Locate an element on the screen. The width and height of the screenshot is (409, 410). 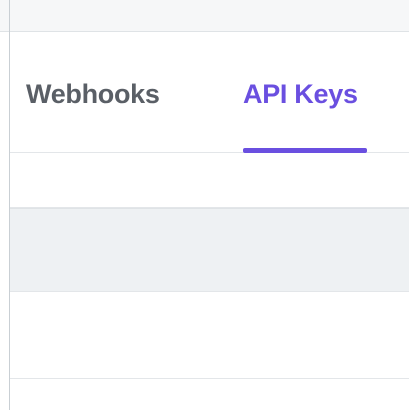
tab-api-keys: API Keys is located at coordinates (300, 94).